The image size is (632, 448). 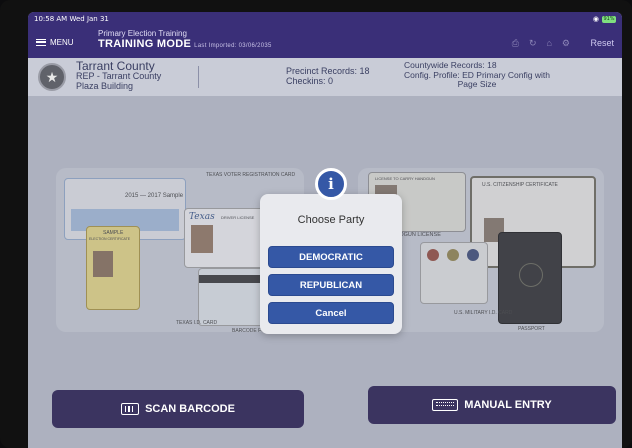 I want to click on manual-entry-button: MANUAL ENTRY, so click(x=492, y=405).